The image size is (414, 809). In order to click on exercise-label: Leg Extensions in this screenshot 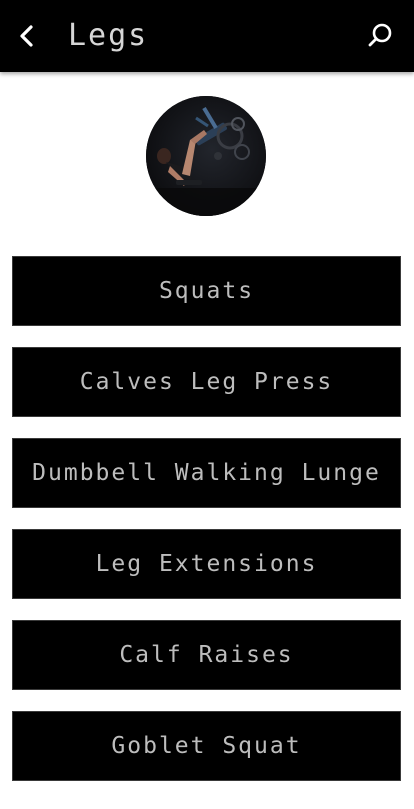, I will do `click(206, 564)`.